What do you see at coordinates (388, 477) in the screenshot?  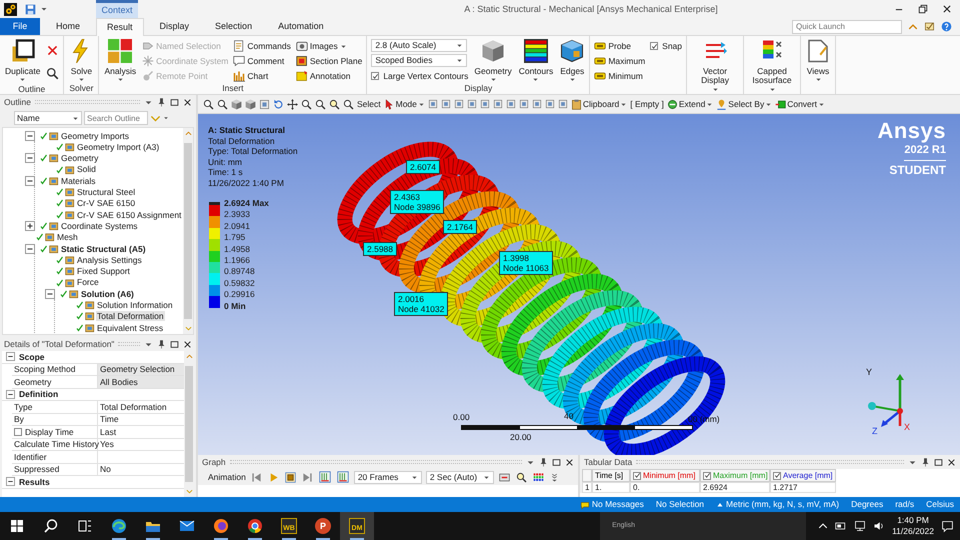 I see `dropdown-field: 20 Frames` at bounding box center [388, 477].